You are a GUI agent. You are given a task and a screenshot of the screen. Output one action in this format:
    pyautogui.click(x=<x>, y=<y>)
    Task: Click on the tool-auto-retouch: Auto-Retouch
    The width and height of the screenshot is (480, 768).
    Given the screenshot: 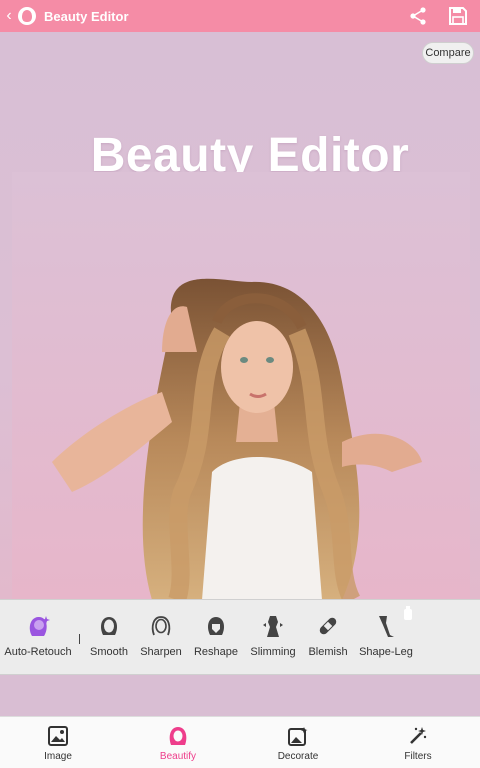 What is the action you would take?
    pyautogui.click(x=38, y=638)
    